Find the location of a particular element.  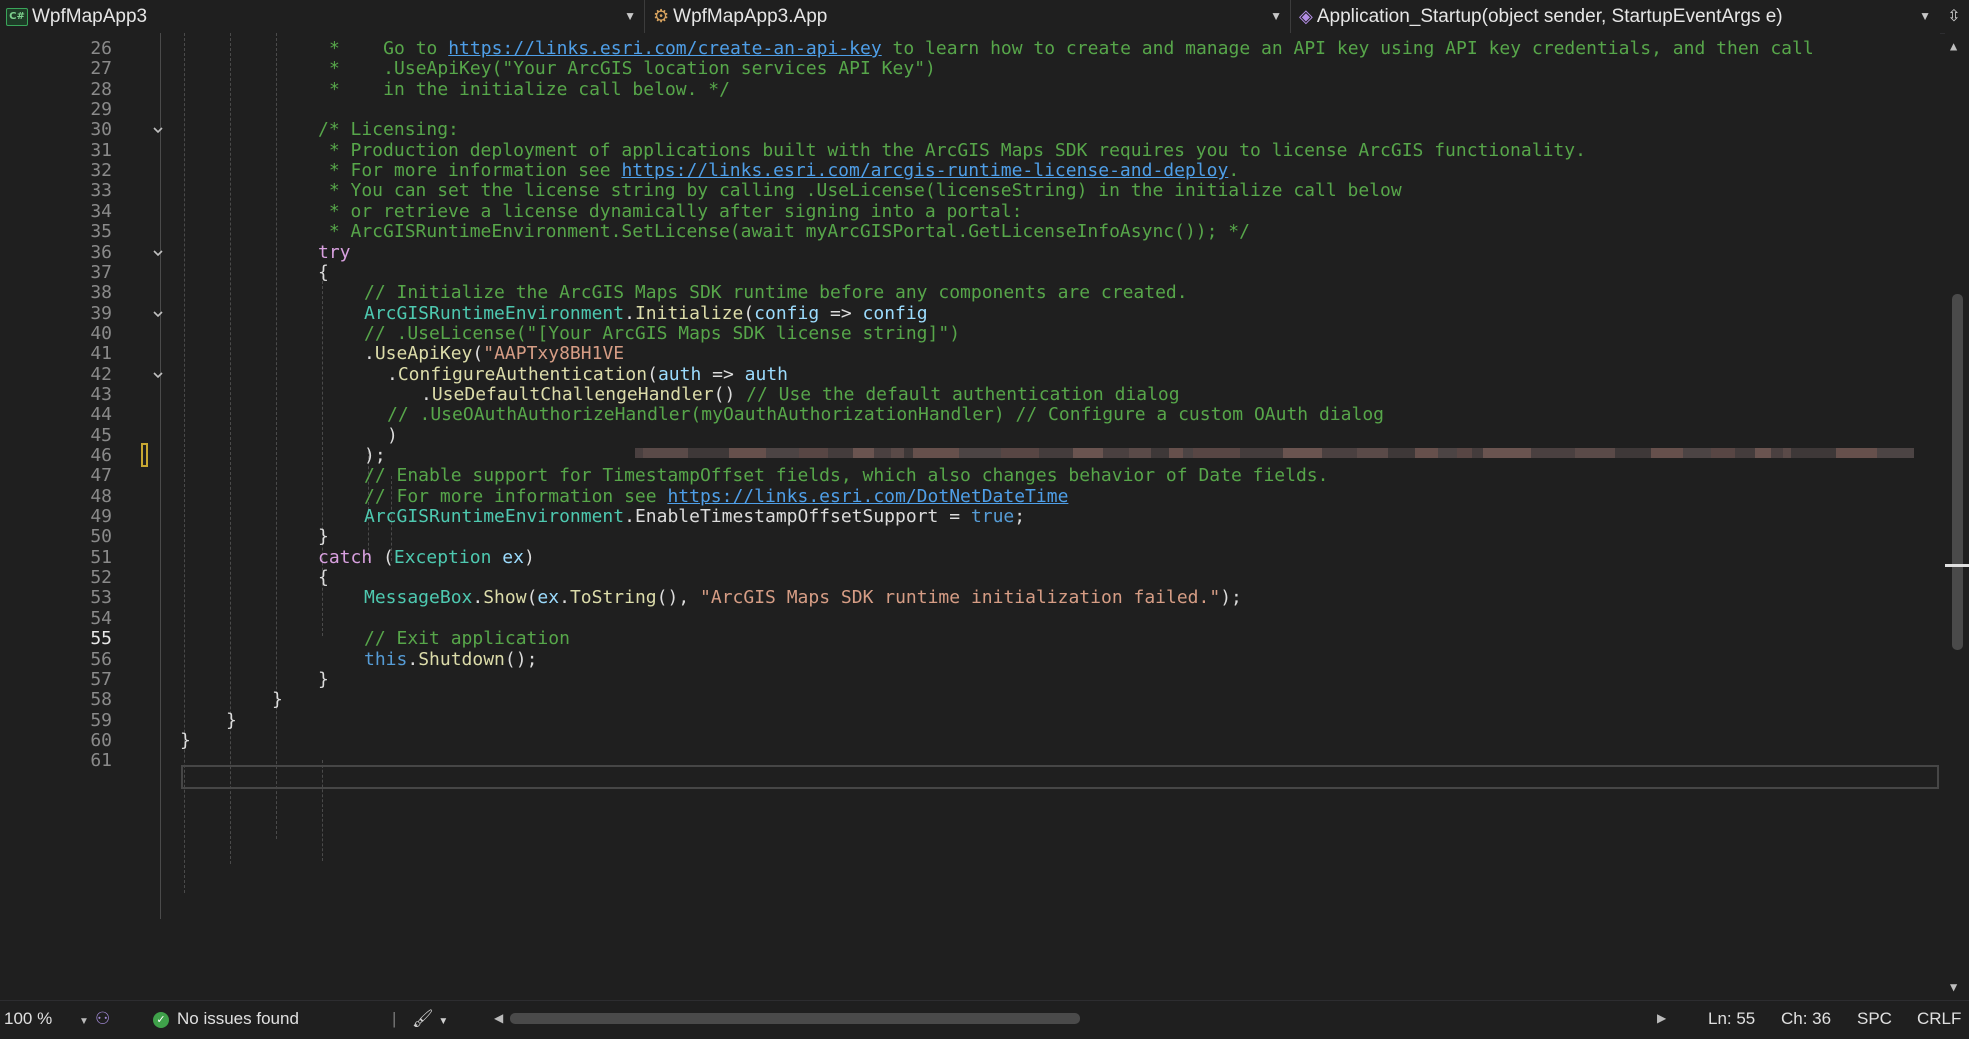

line-number: 61 is located at coordinates (101, 761).